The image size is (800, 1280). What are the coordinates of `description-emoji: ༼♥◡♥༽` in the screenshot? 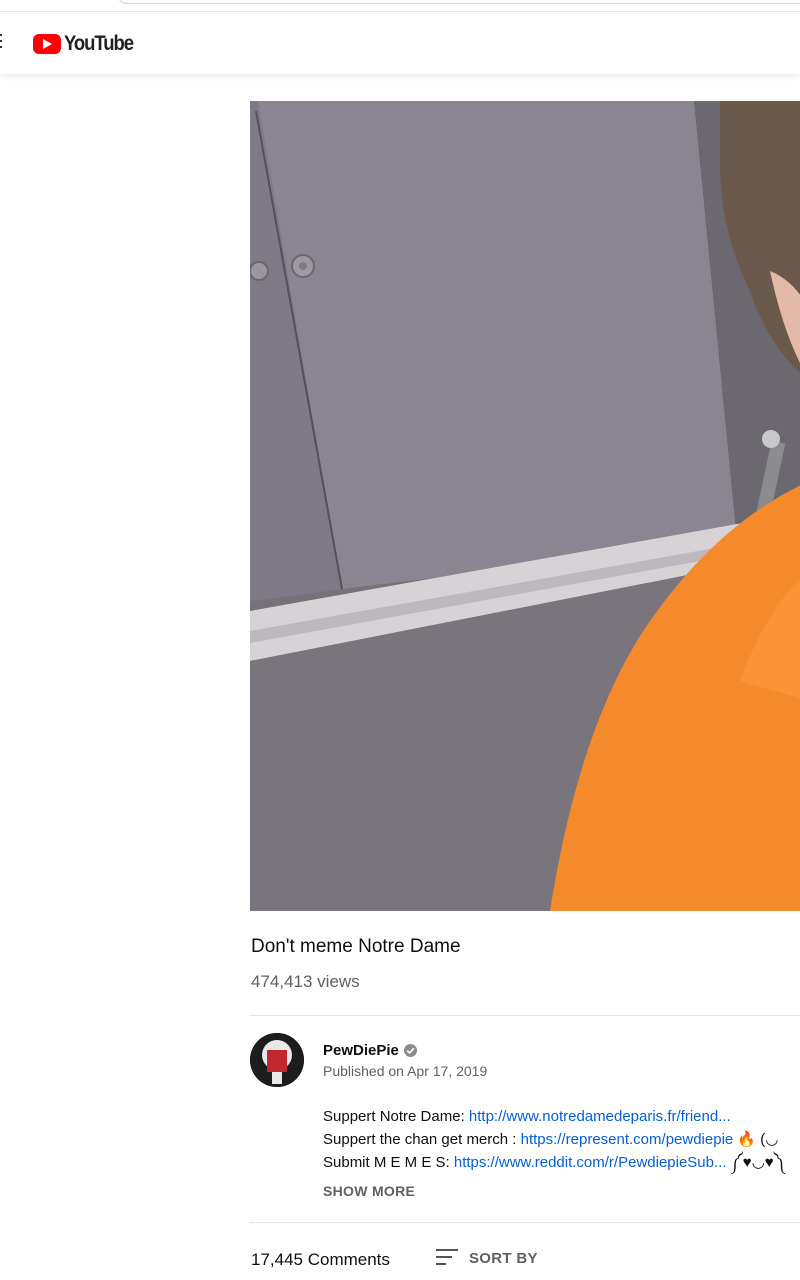 It's located at (755, 1162).